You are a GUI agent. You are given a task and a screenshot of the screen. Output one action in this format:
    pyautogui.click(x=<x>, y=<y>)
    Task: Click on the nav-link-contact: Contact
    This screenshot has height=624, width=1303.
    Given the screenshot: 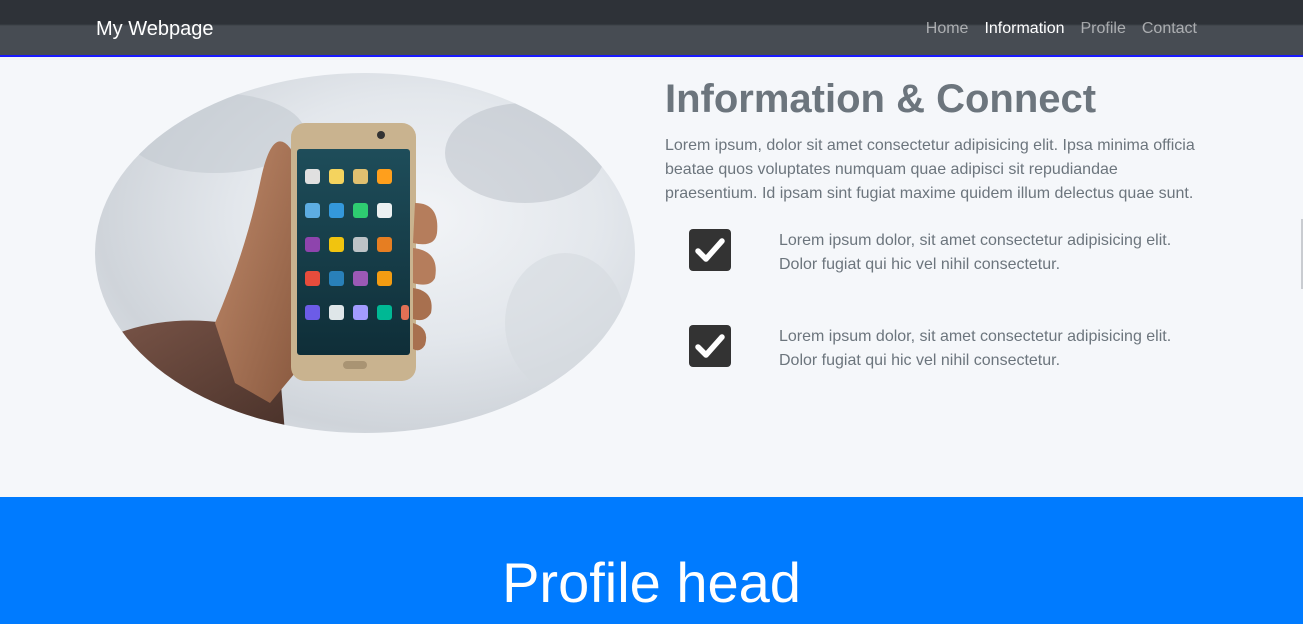 What is the action you would take?
    pyautogui.click(x=1169, y=29)
    